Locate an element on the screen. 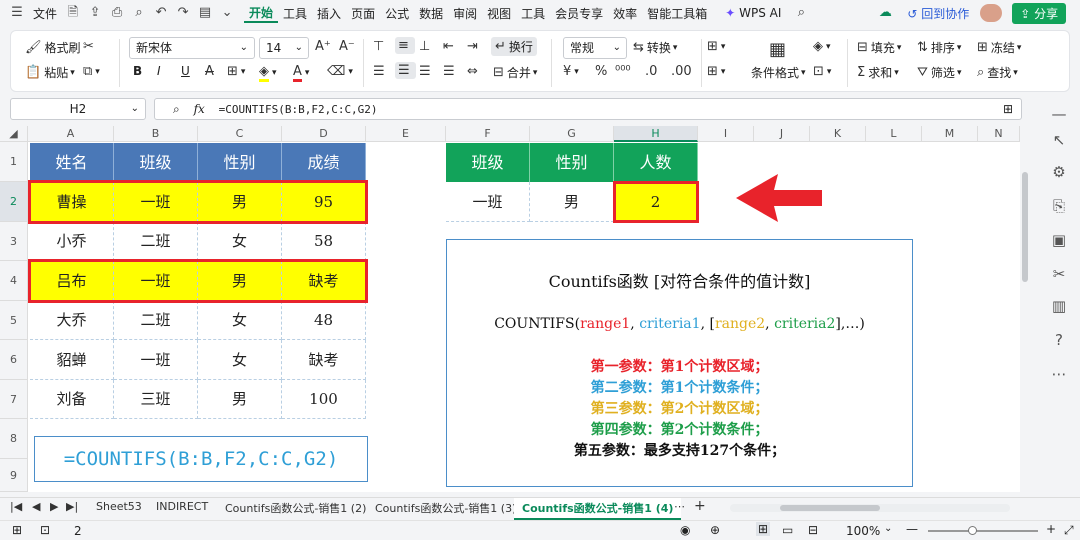  zoom-slider is located at coordinates (983, 530).